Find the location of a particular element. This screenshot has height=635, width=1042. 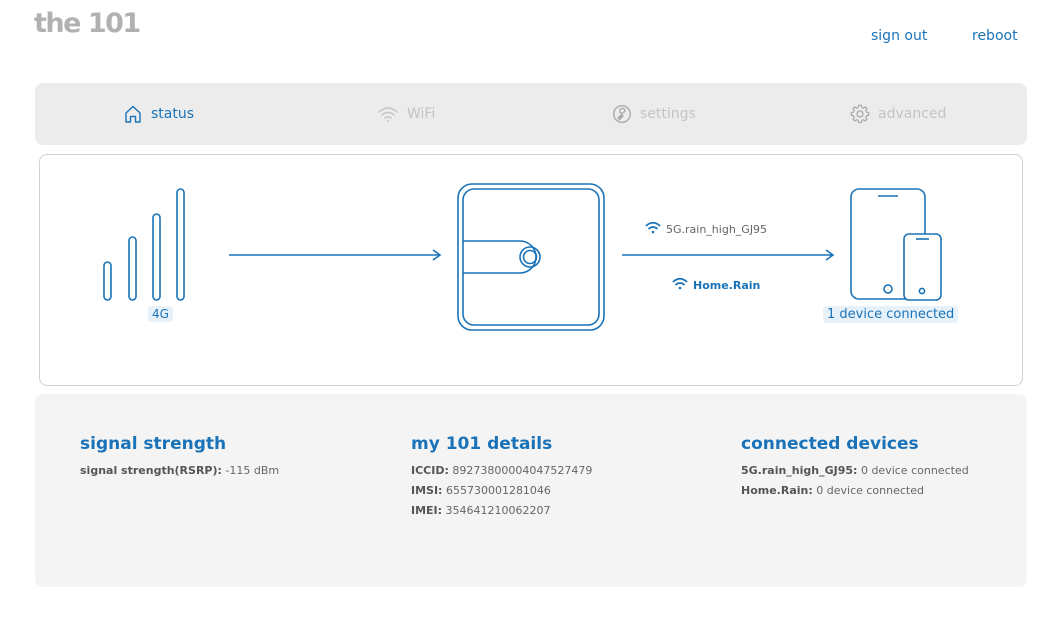

tab-wifi: WiFi is located at coordinates (406, 114).